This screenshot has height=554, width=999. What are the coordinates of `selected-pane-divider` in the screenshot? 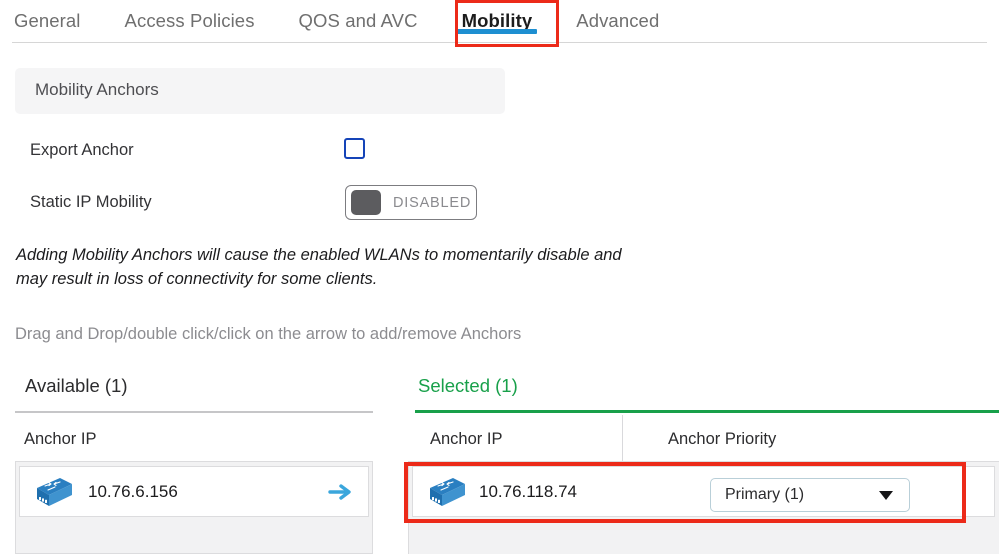 It's located at (707, 411).